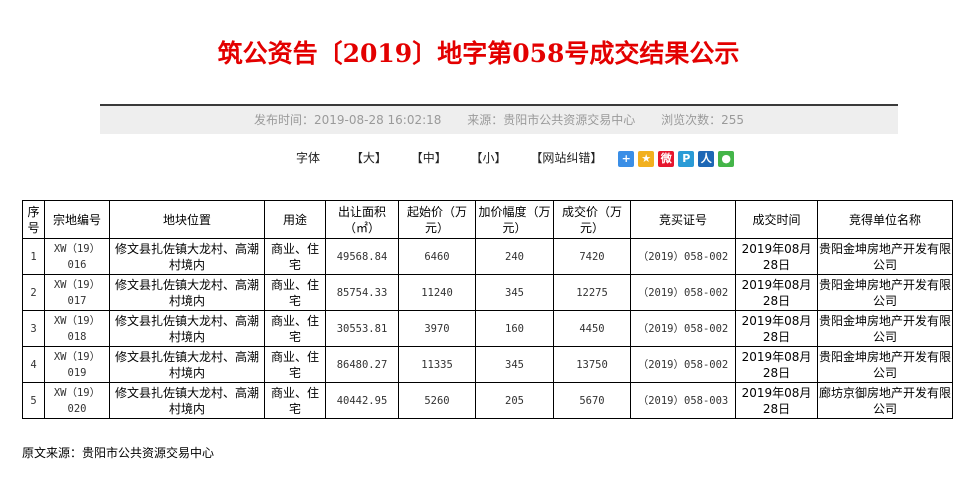 The image size is (957, 480). Describe the element at coordinates (514, 219) in the screenshot. I see `col-header-increment: 加价幅度（万元）` at that location.